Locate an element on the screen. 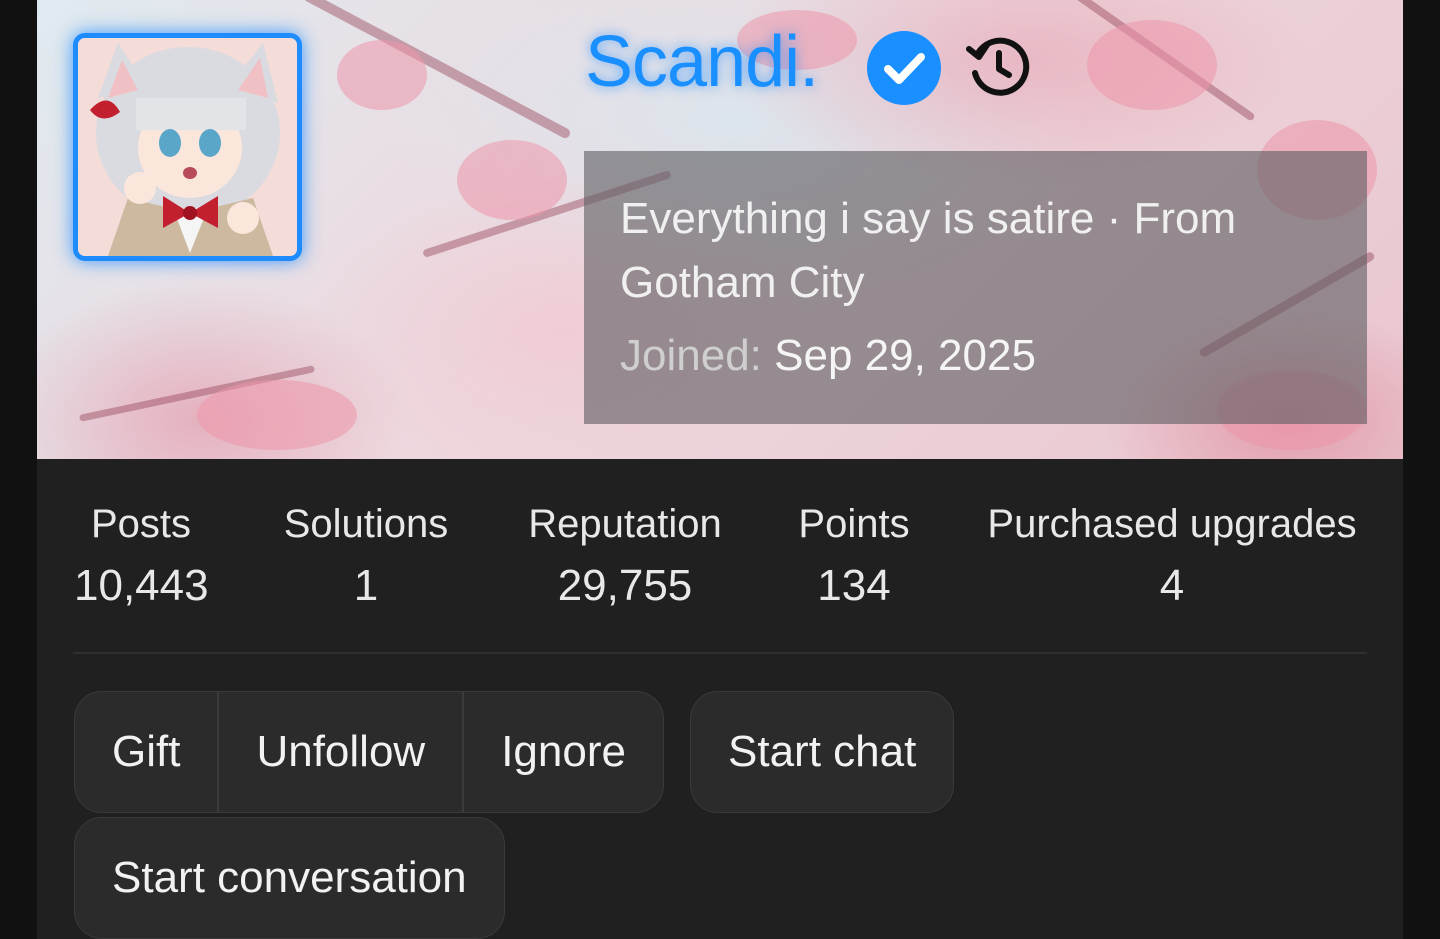 The image size is (1440, 939). stat-value: 1 is located at coordinates (366, 585).